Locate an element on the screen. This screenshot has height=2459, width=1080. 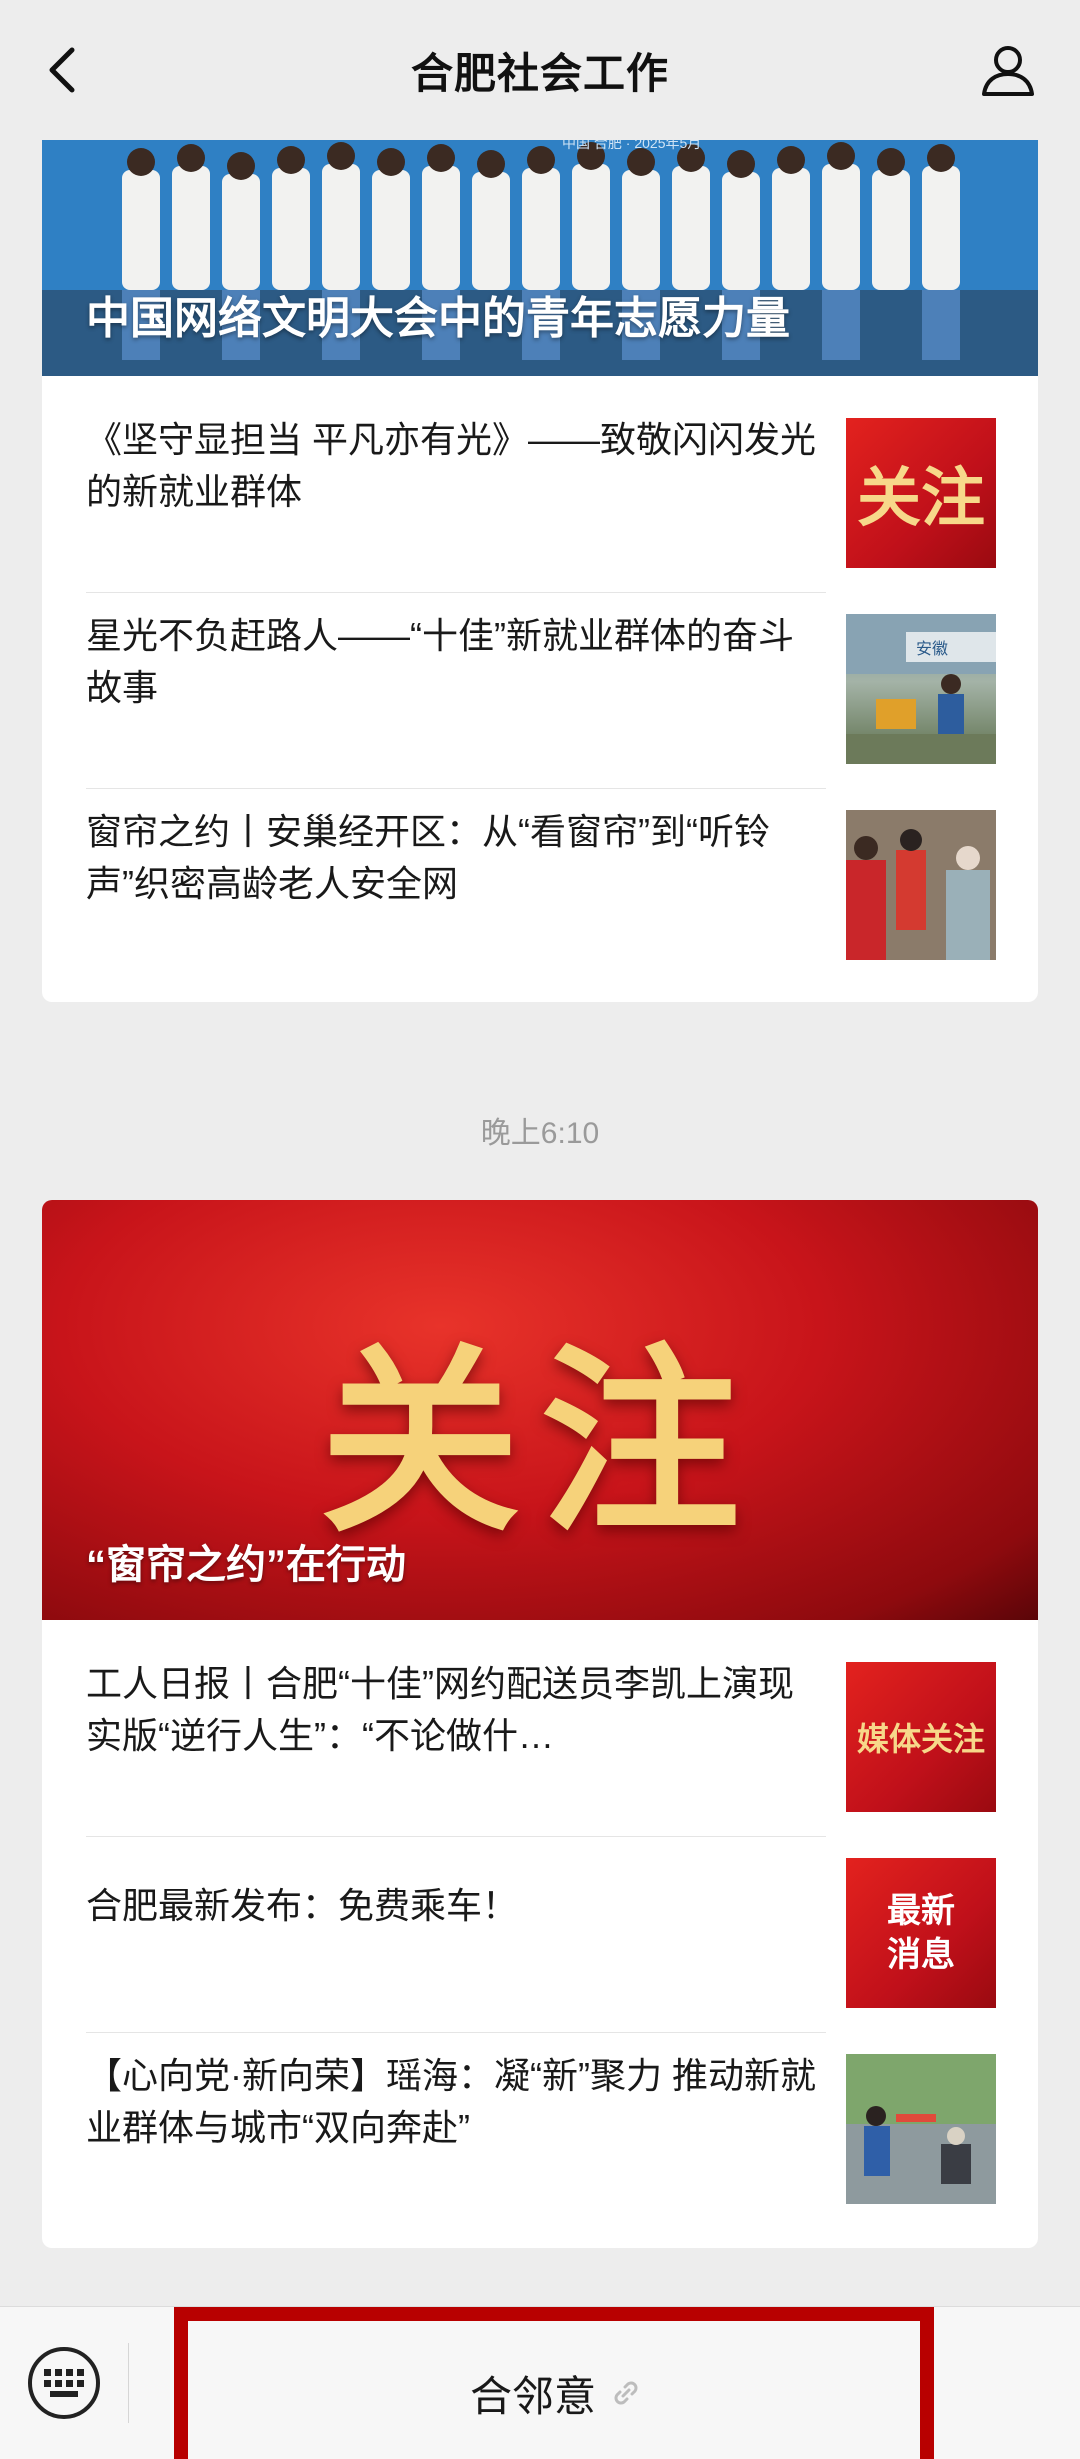
keyboard-toggle-button is located at coordinates (64, 2383).